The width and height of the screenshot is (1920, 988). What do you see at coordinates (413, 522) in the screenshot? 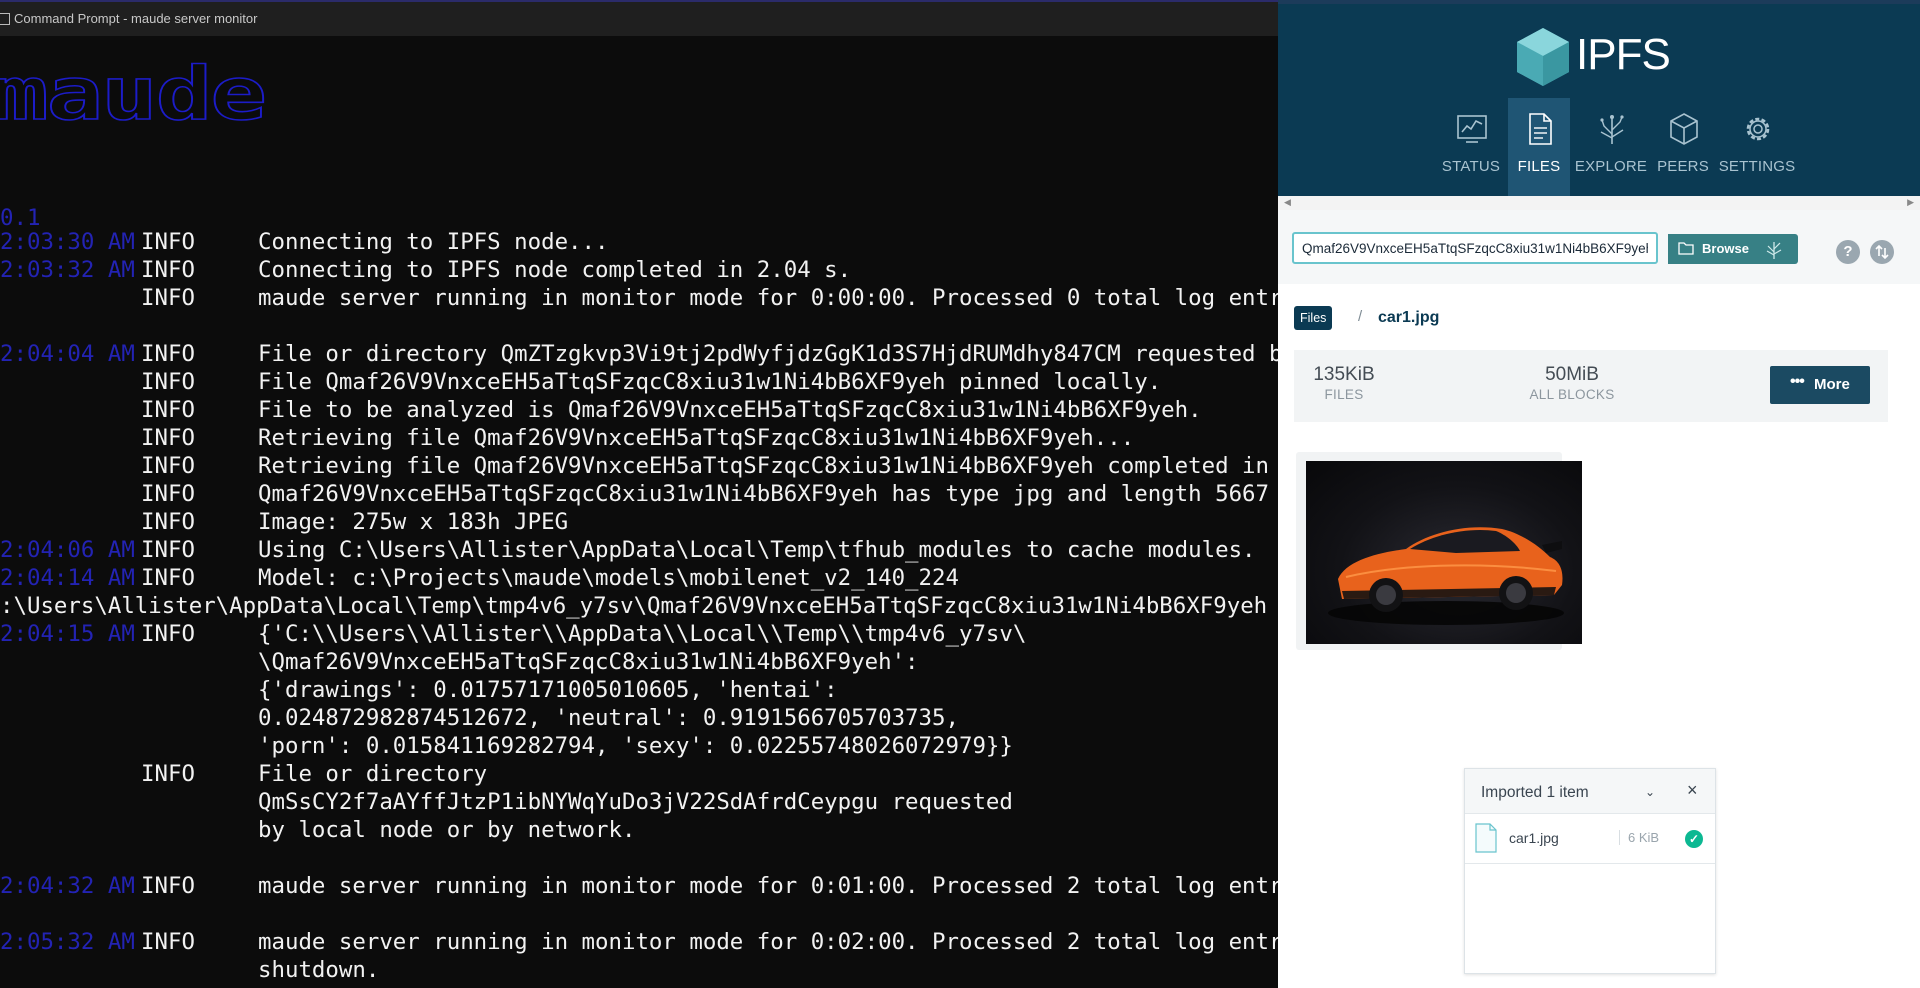
I see `log-message: Image: 275w x 183h JPEG` at bounding box center [413, 522].